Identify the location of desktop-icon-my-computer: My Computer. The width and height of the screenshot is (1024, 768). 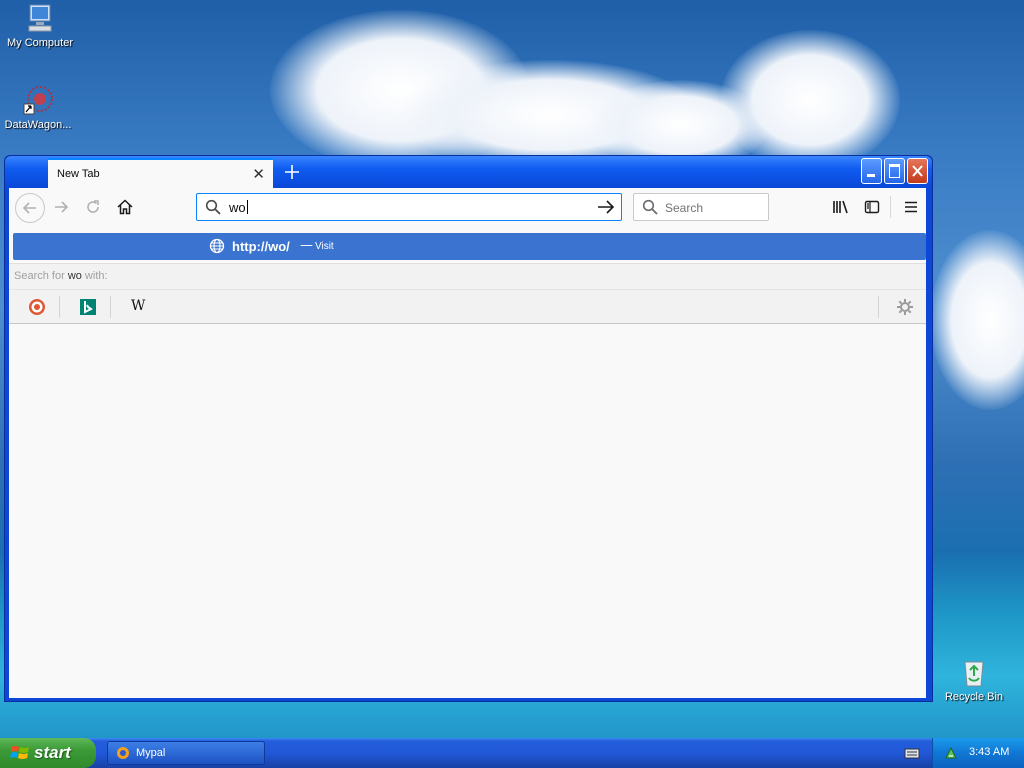
(40, 25).